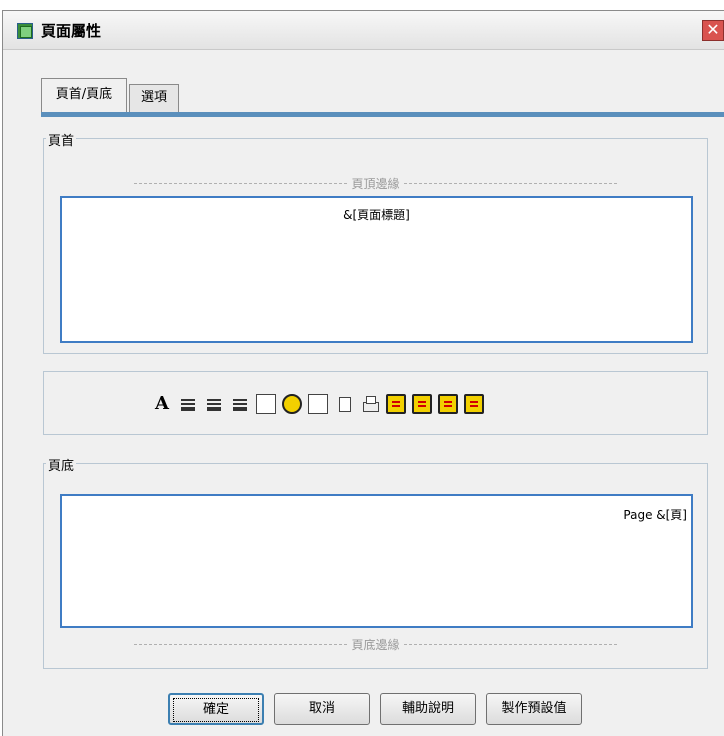 The image size is (724, 736). I want to click on bottom-margin-line: 頁底邊緣, so click(375, 644).